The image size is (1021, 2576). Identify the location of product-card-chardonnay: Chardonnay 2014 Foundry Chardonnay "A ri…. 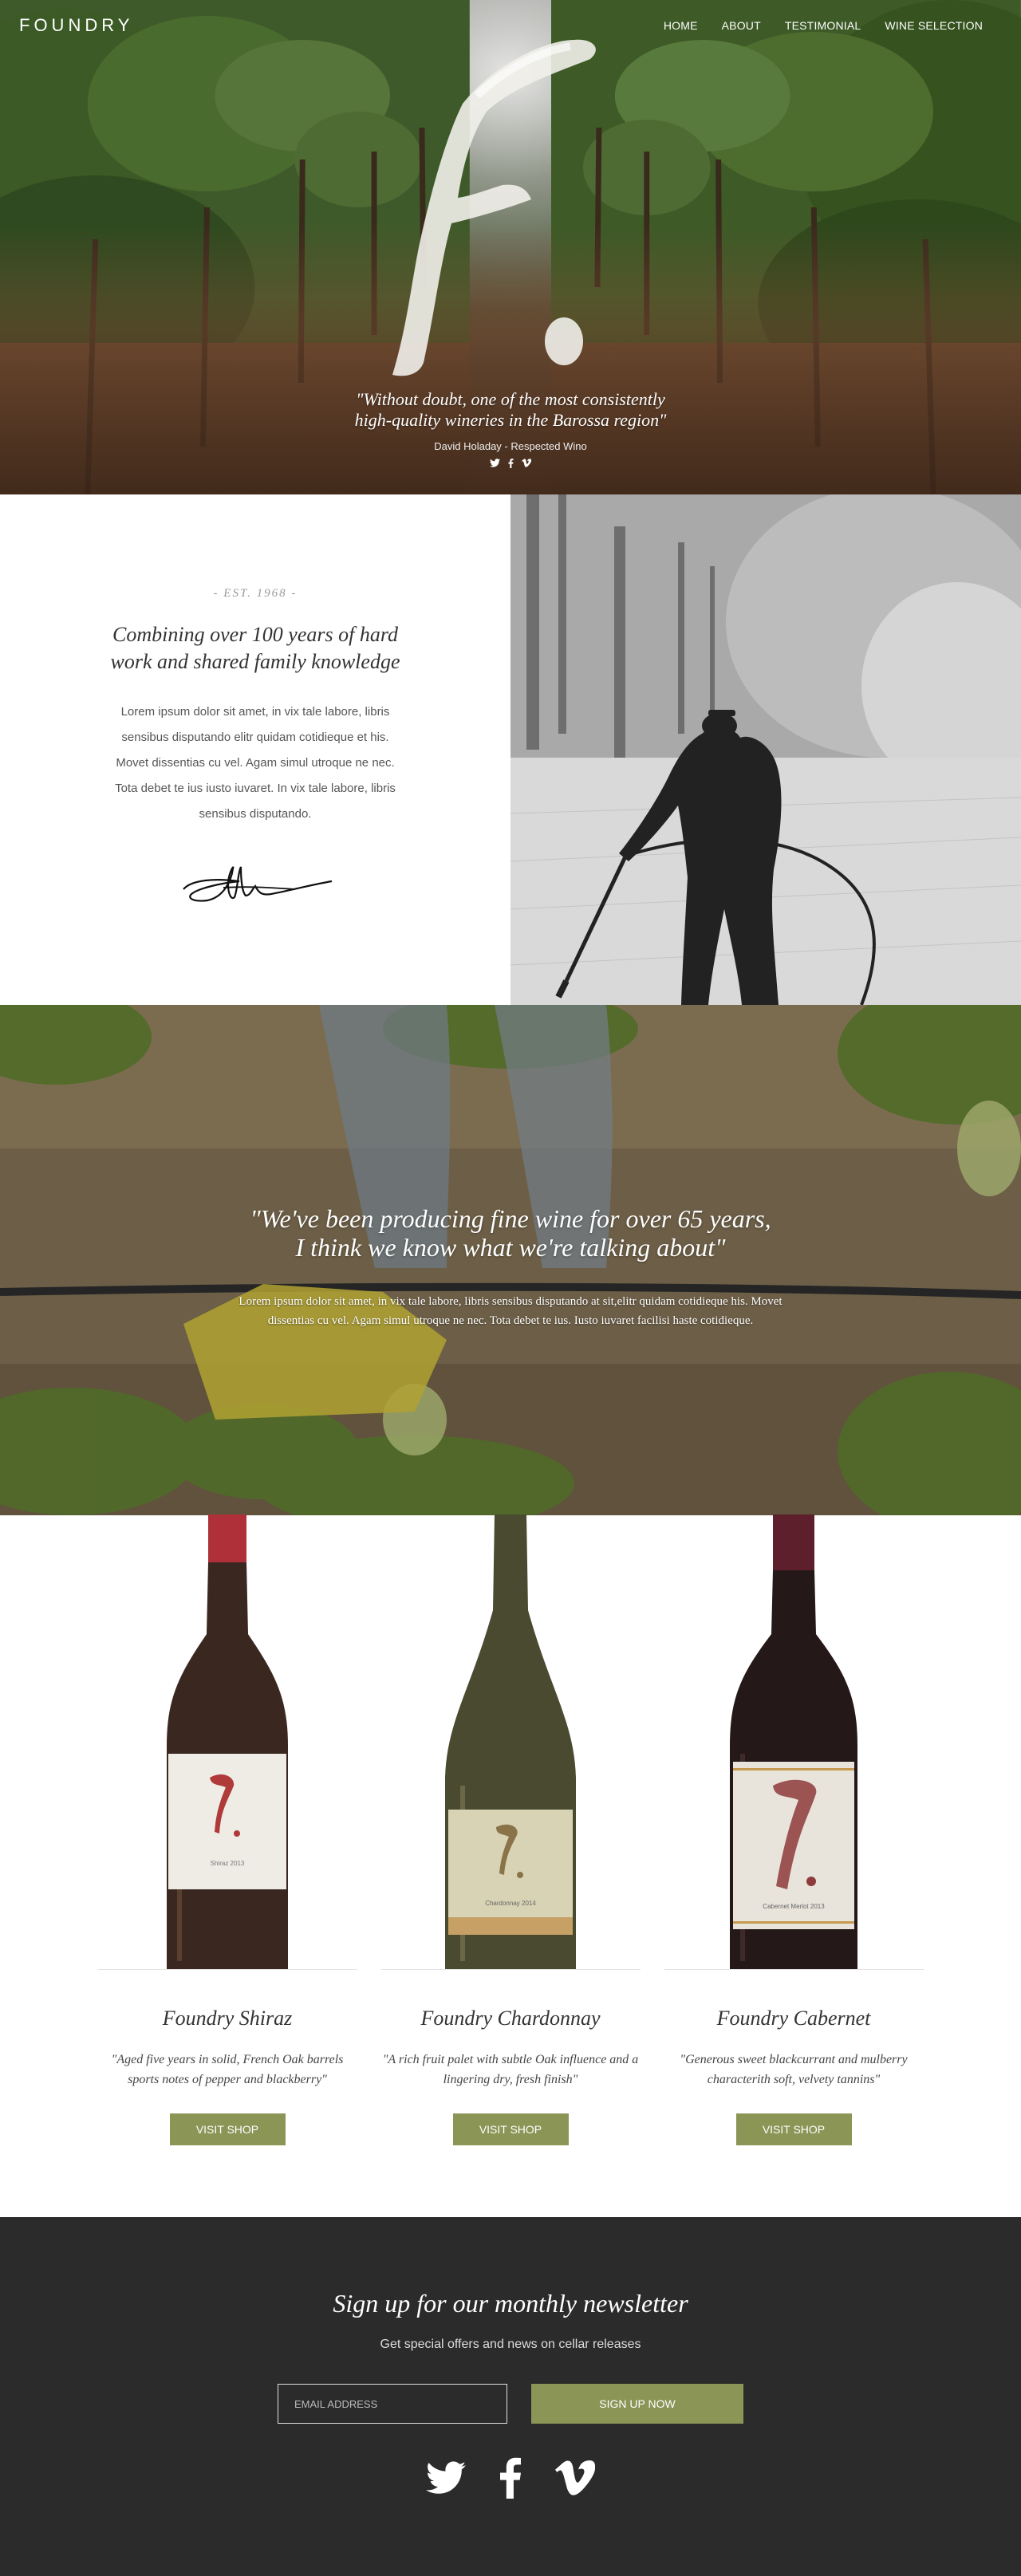
(510, 1865).